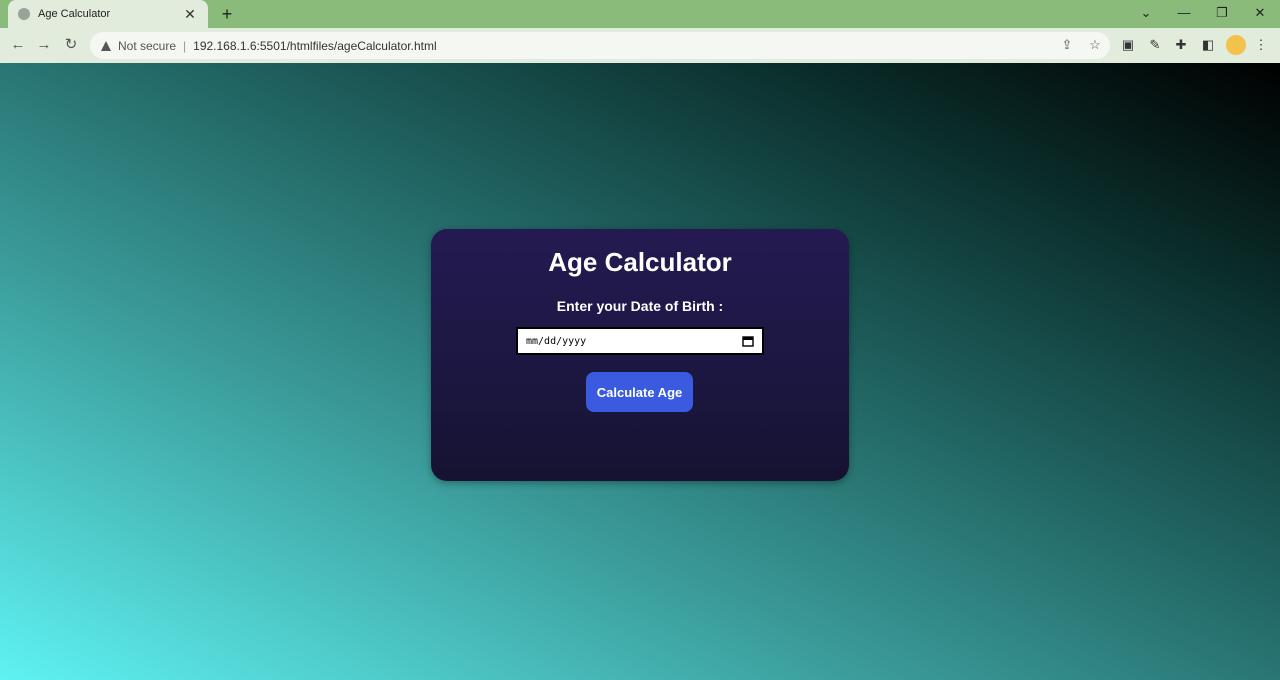 This screenshot has height=680, width=1280. What do you see at coordinates (147, 45) in the screenshot?
I see `security-label: Not secure` at bounding box center [147, 45].